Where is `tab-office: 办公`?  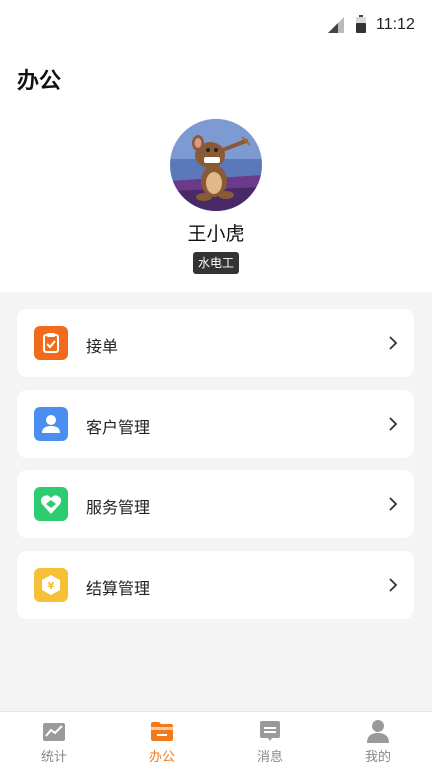 tab-office: 办公 is located at coordinates (162, 740).